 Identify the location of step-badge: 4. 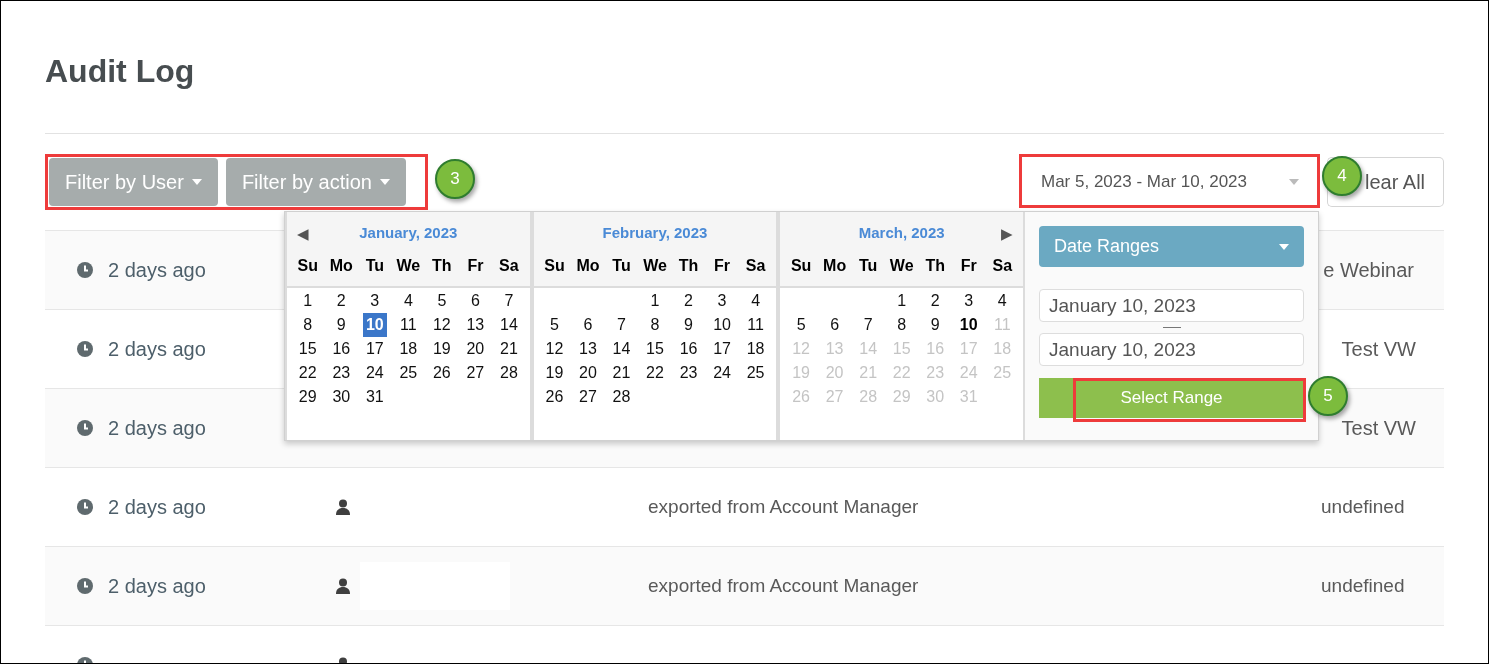
(1342, 176).